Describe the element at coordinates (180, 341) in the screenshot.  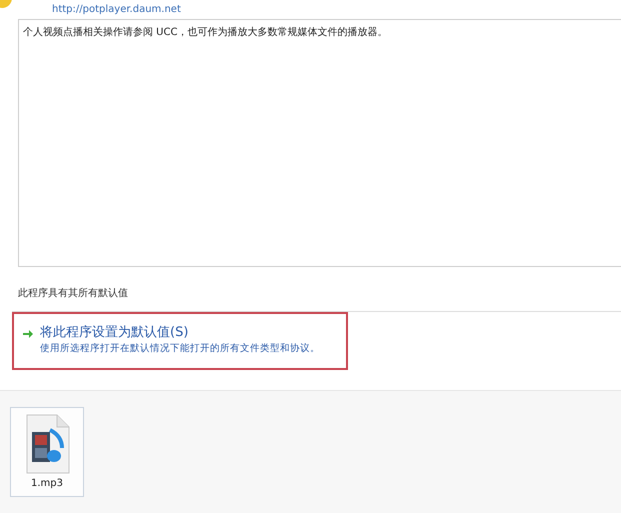
I see `set-default-command-link: 将此程序设置为默认值(S) 使用所选程序打开在默认情况下能打开的所有文件类型和协议。` at that location.